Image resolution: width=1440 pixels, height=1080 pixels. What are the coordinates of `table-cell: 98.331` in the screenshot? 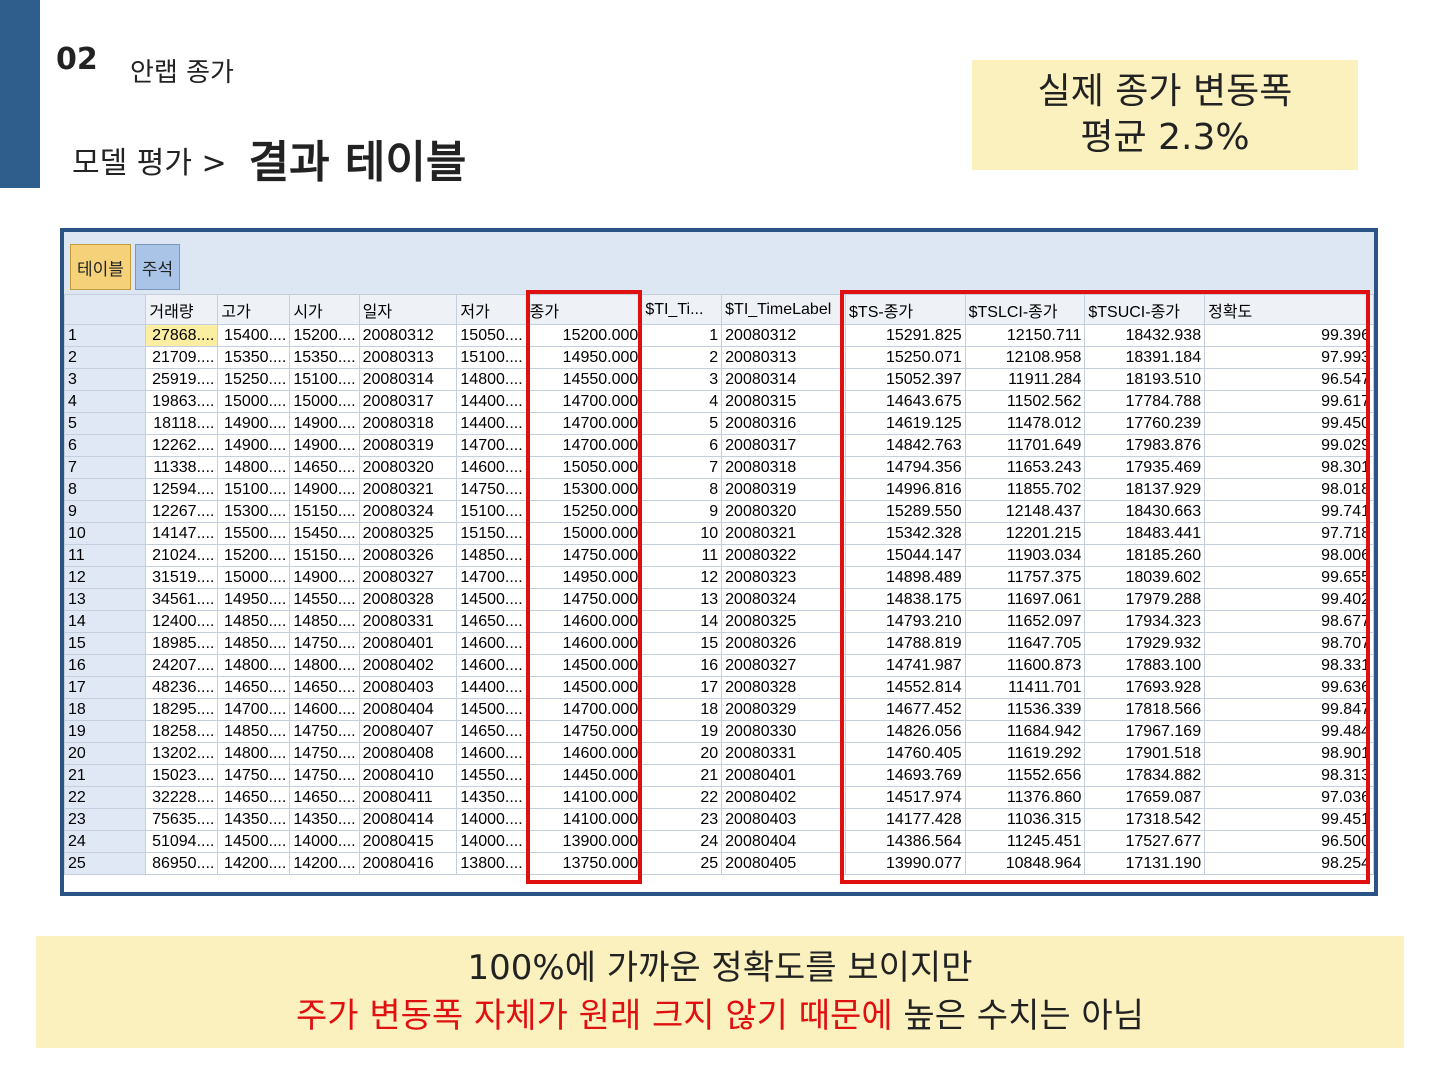 It's located at (1289, 665).